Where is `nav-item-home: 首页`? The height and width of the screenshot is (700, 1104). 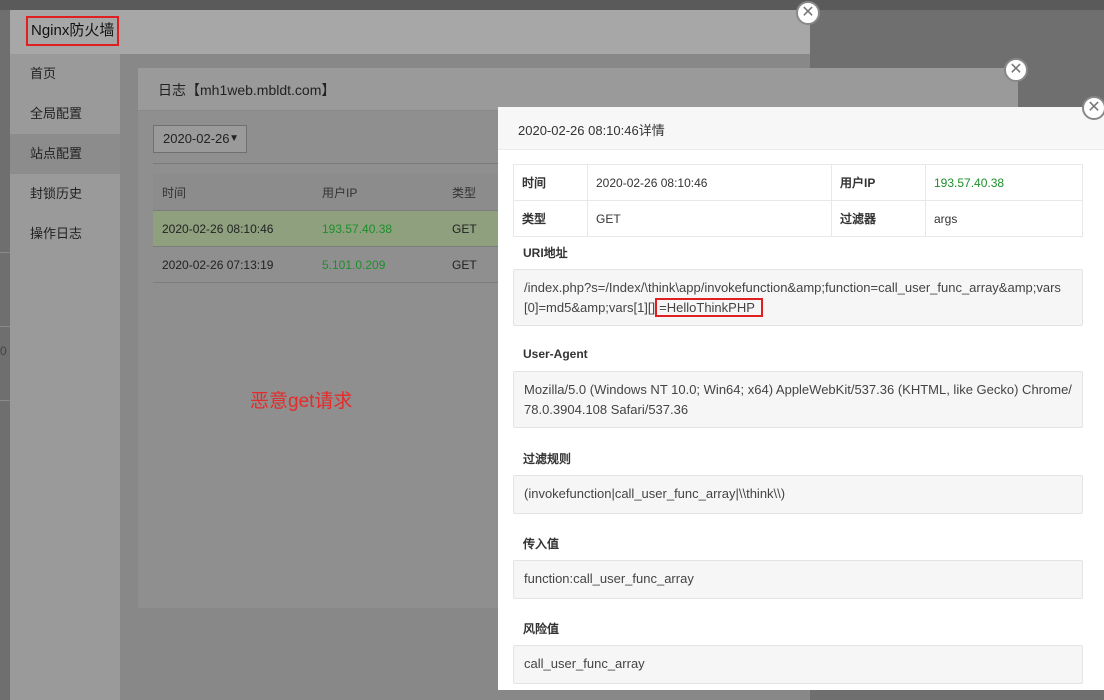 nav-item-home: 首页 is located at coordinates (65, 74).